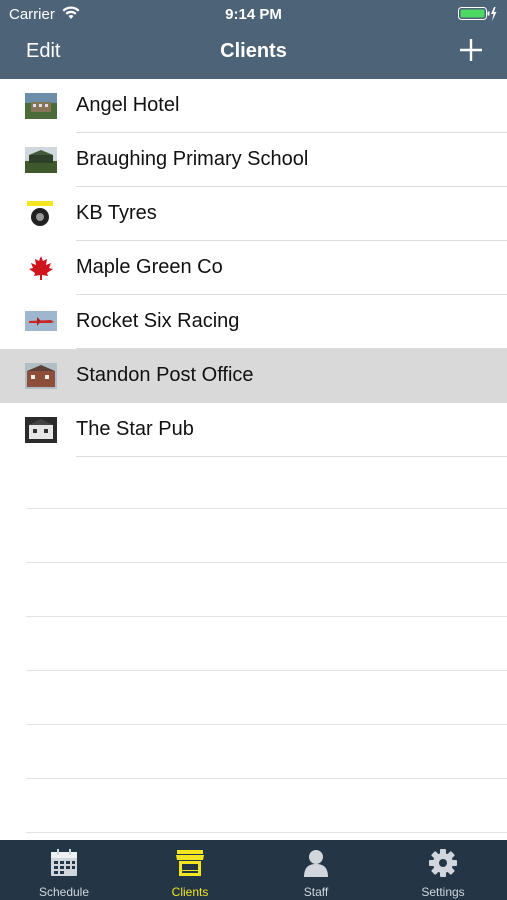  I want to click on client-row-maple-green-co: Maple Green Co, so click(253, 268).